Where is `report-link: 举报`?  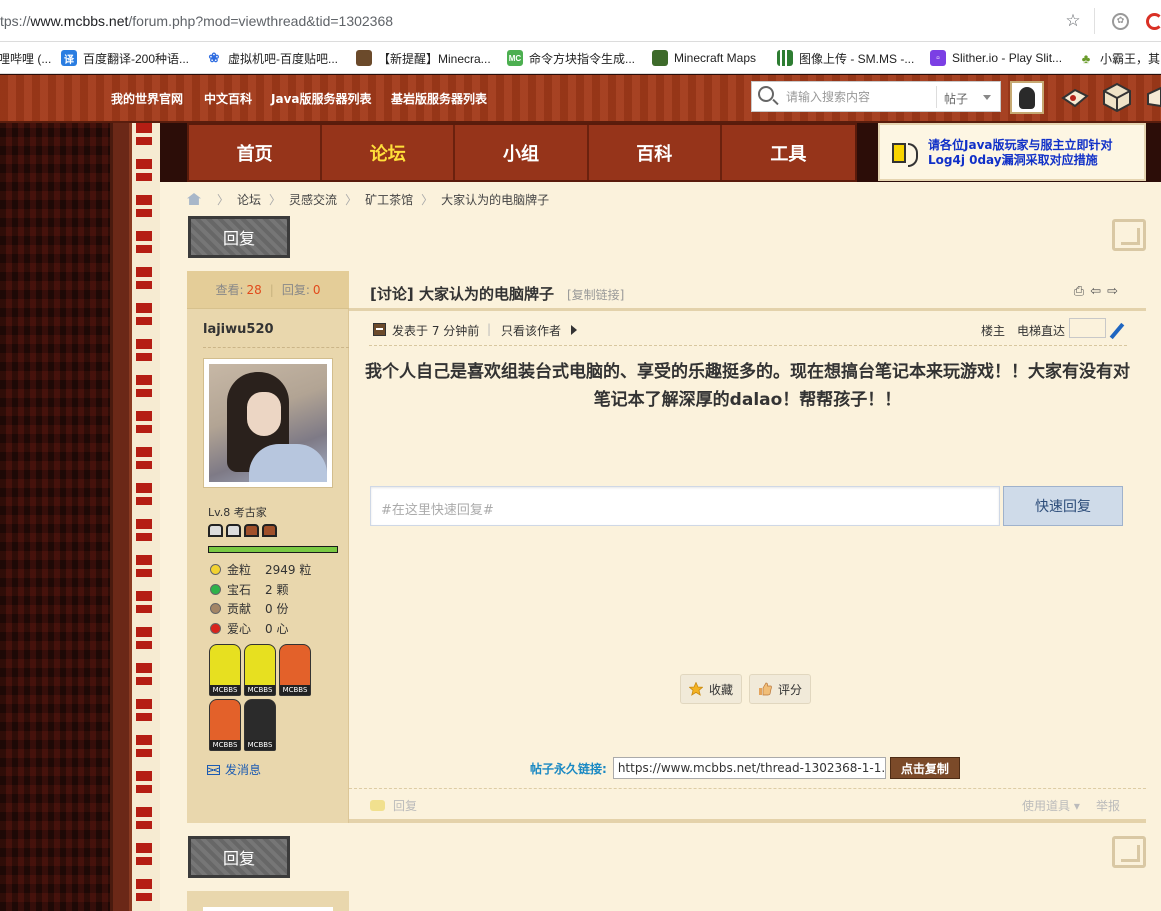
report-link: 举报 is located at coordinates (1108, 805).